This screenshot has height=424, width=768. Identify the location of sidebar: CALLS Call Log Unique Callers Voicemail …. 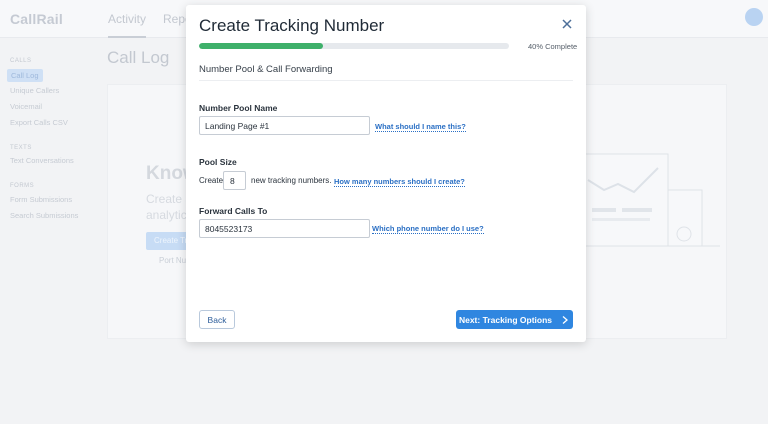
(50, 231).